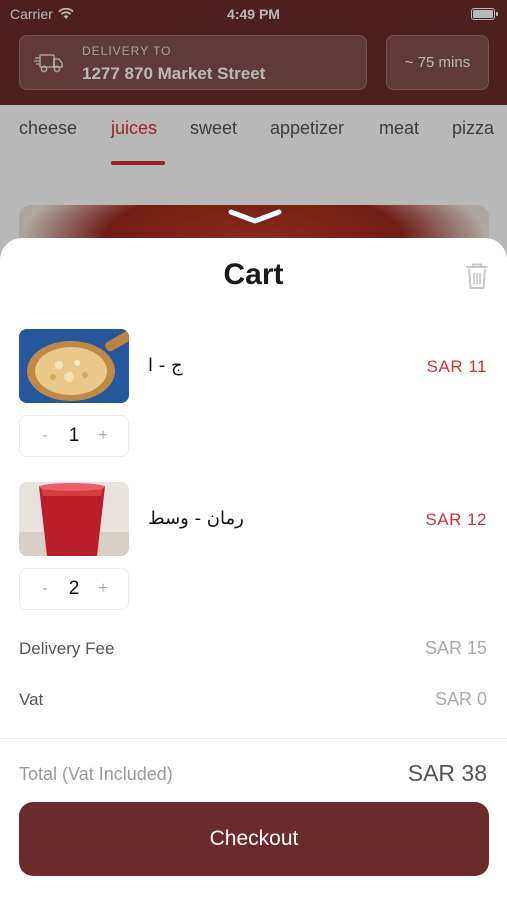 This screenshot has height=900, width=507. What do you see at coordinates (74, 366) in the screenshot?
I see `item-image-pizza` at bounding box center [74, 366].